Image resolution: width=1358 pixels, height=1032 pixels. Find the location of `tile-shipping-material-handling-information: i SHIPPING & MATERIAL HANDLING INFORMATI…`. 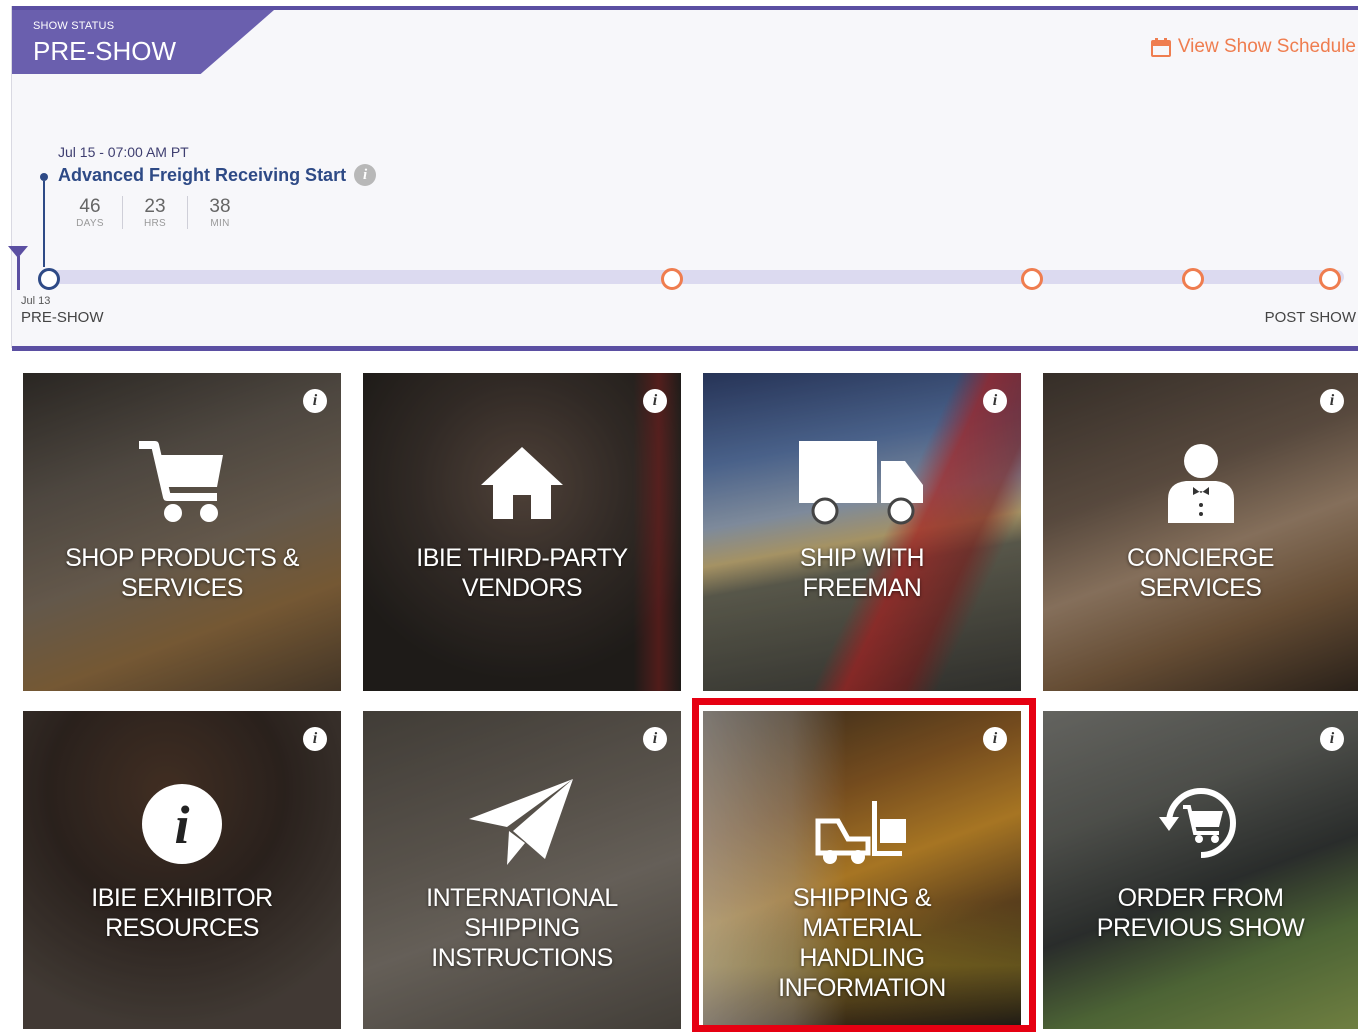

tile-shipping-material-handling-information: i SHIPPING & MATERIAL HANDLING INFORMATI… is located at coordinates (862, 870).